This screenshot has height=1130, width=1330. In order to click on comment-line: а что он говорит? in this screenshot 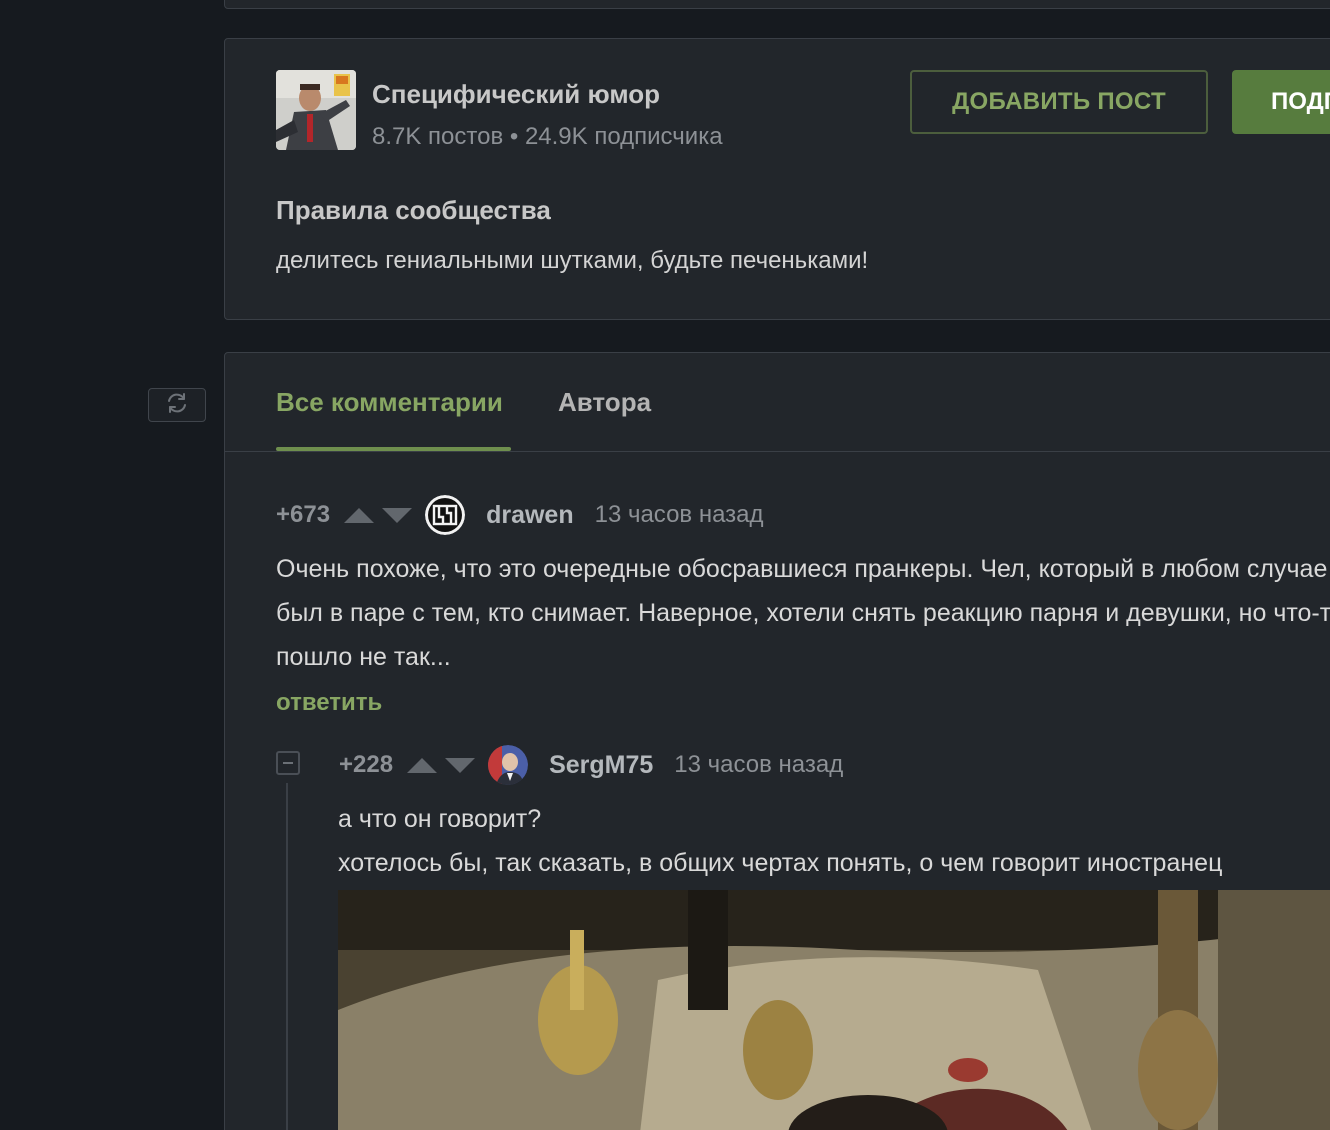, I will do `click(440, 819)`.